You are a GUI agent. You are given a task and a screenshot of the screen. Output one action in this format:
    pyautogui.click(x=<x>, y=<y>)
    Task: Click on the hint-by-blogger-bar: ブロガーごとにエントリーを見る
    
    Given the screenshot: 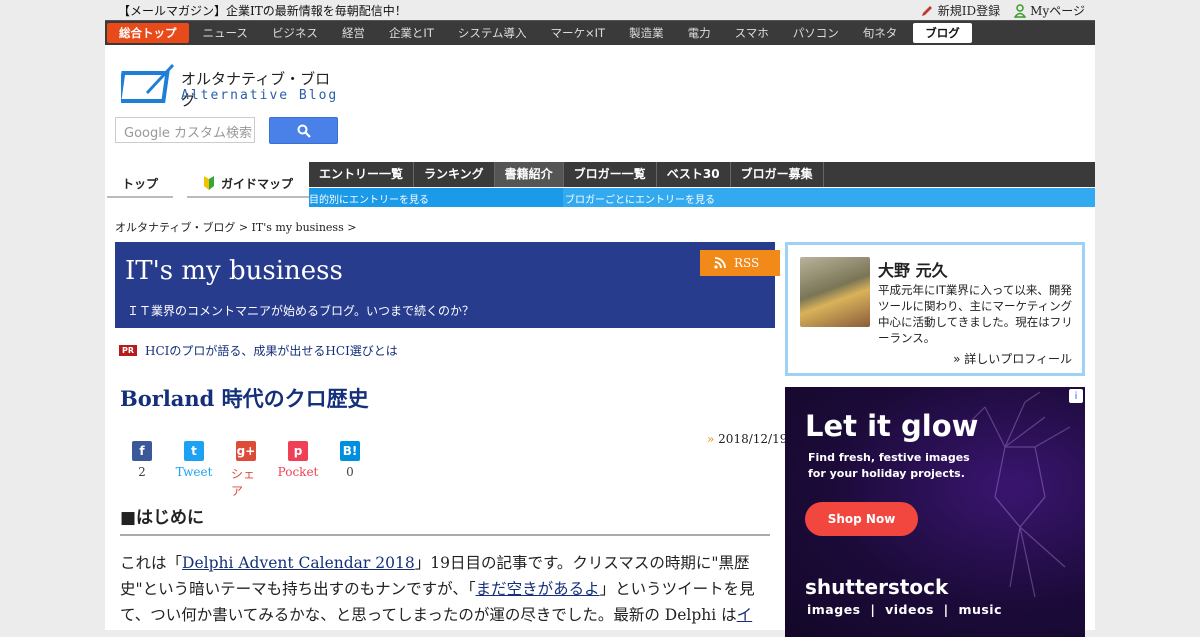 What is the action you would take?
    pyautogui.click(x=829, y=197)
    